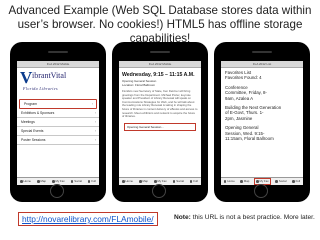 The width and height of the screenshot is (320, 240). What do you see at coordinates (58, 131) in the screenshot?
I see `menu-item-special-events: Special Events ›` at bounding box center [58, 131].